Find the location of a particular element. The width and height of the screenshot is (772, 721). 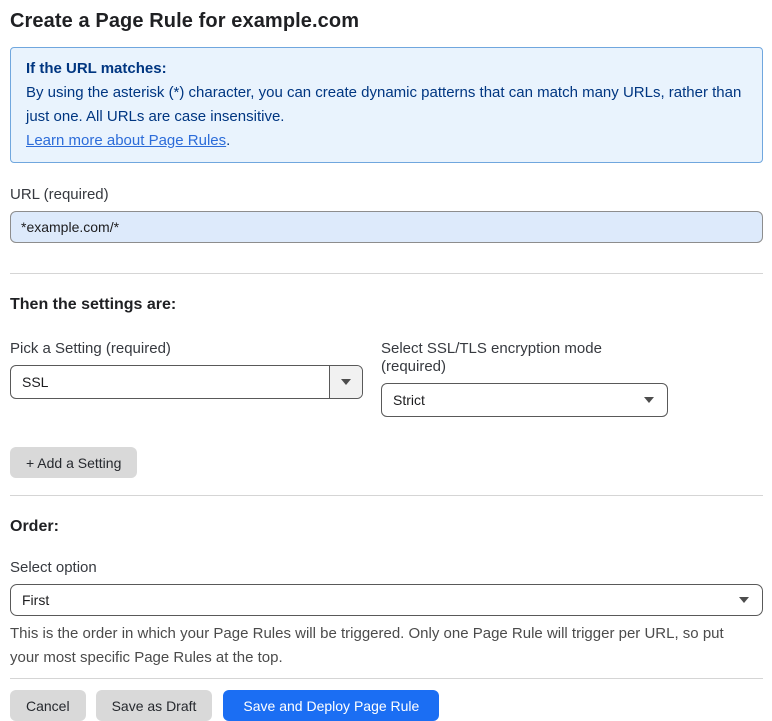

learn-more-page-rules-link: Learn more about Page Rules is located at coordinates (126, 140).